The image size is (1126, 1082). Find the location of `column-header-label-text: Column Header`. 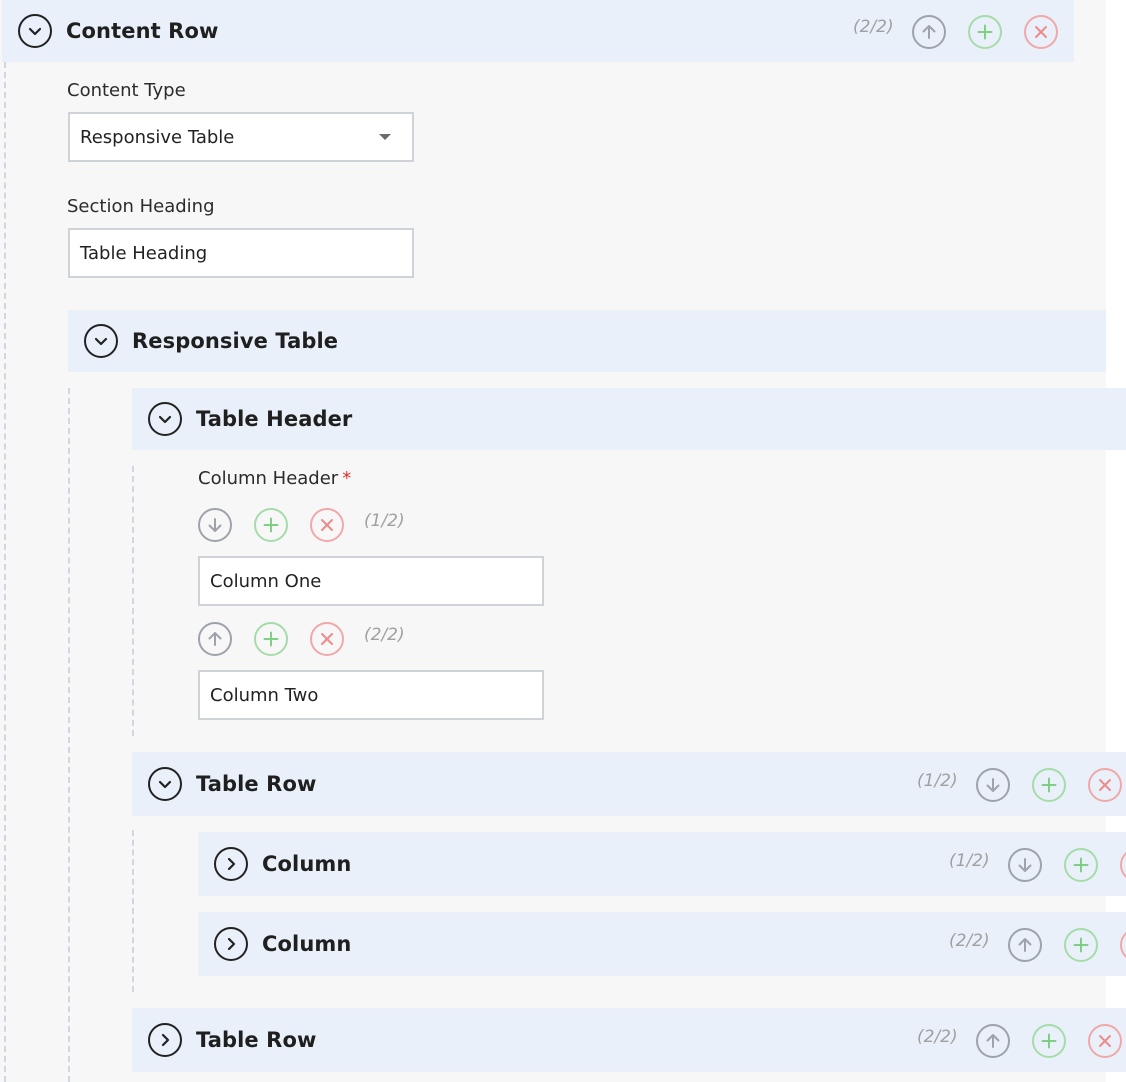

column-header-label-text: Column Header is located at coordinates (268, 478).